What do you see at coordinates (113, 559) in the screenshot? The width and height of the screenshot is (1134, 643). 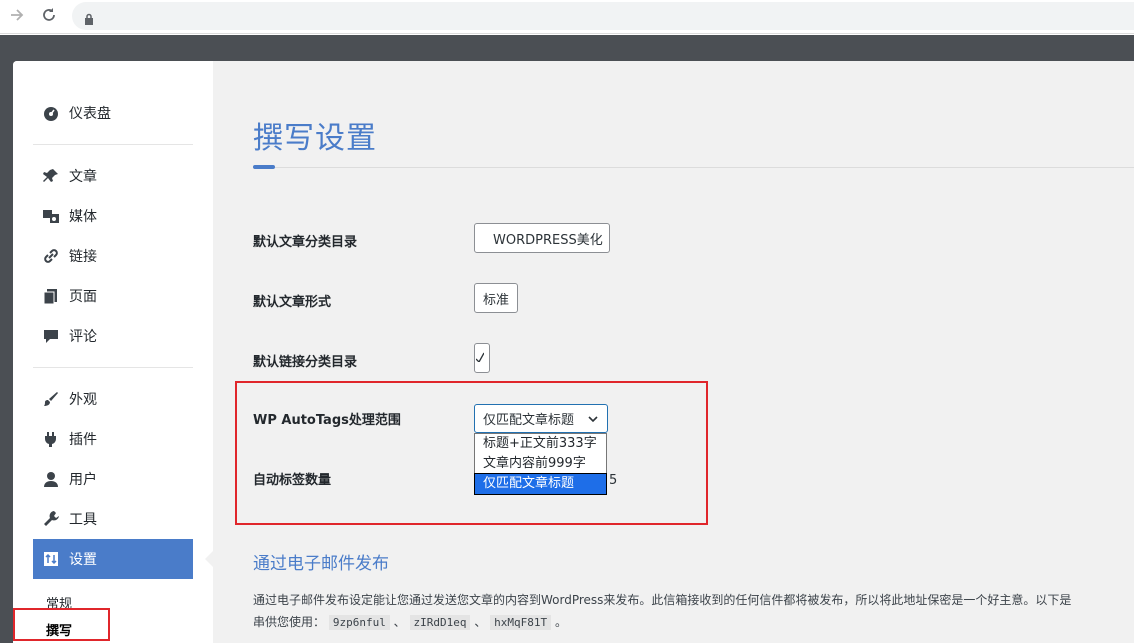 I see `sidebar-item-settings: 设置` at bounding box center [113, 559].